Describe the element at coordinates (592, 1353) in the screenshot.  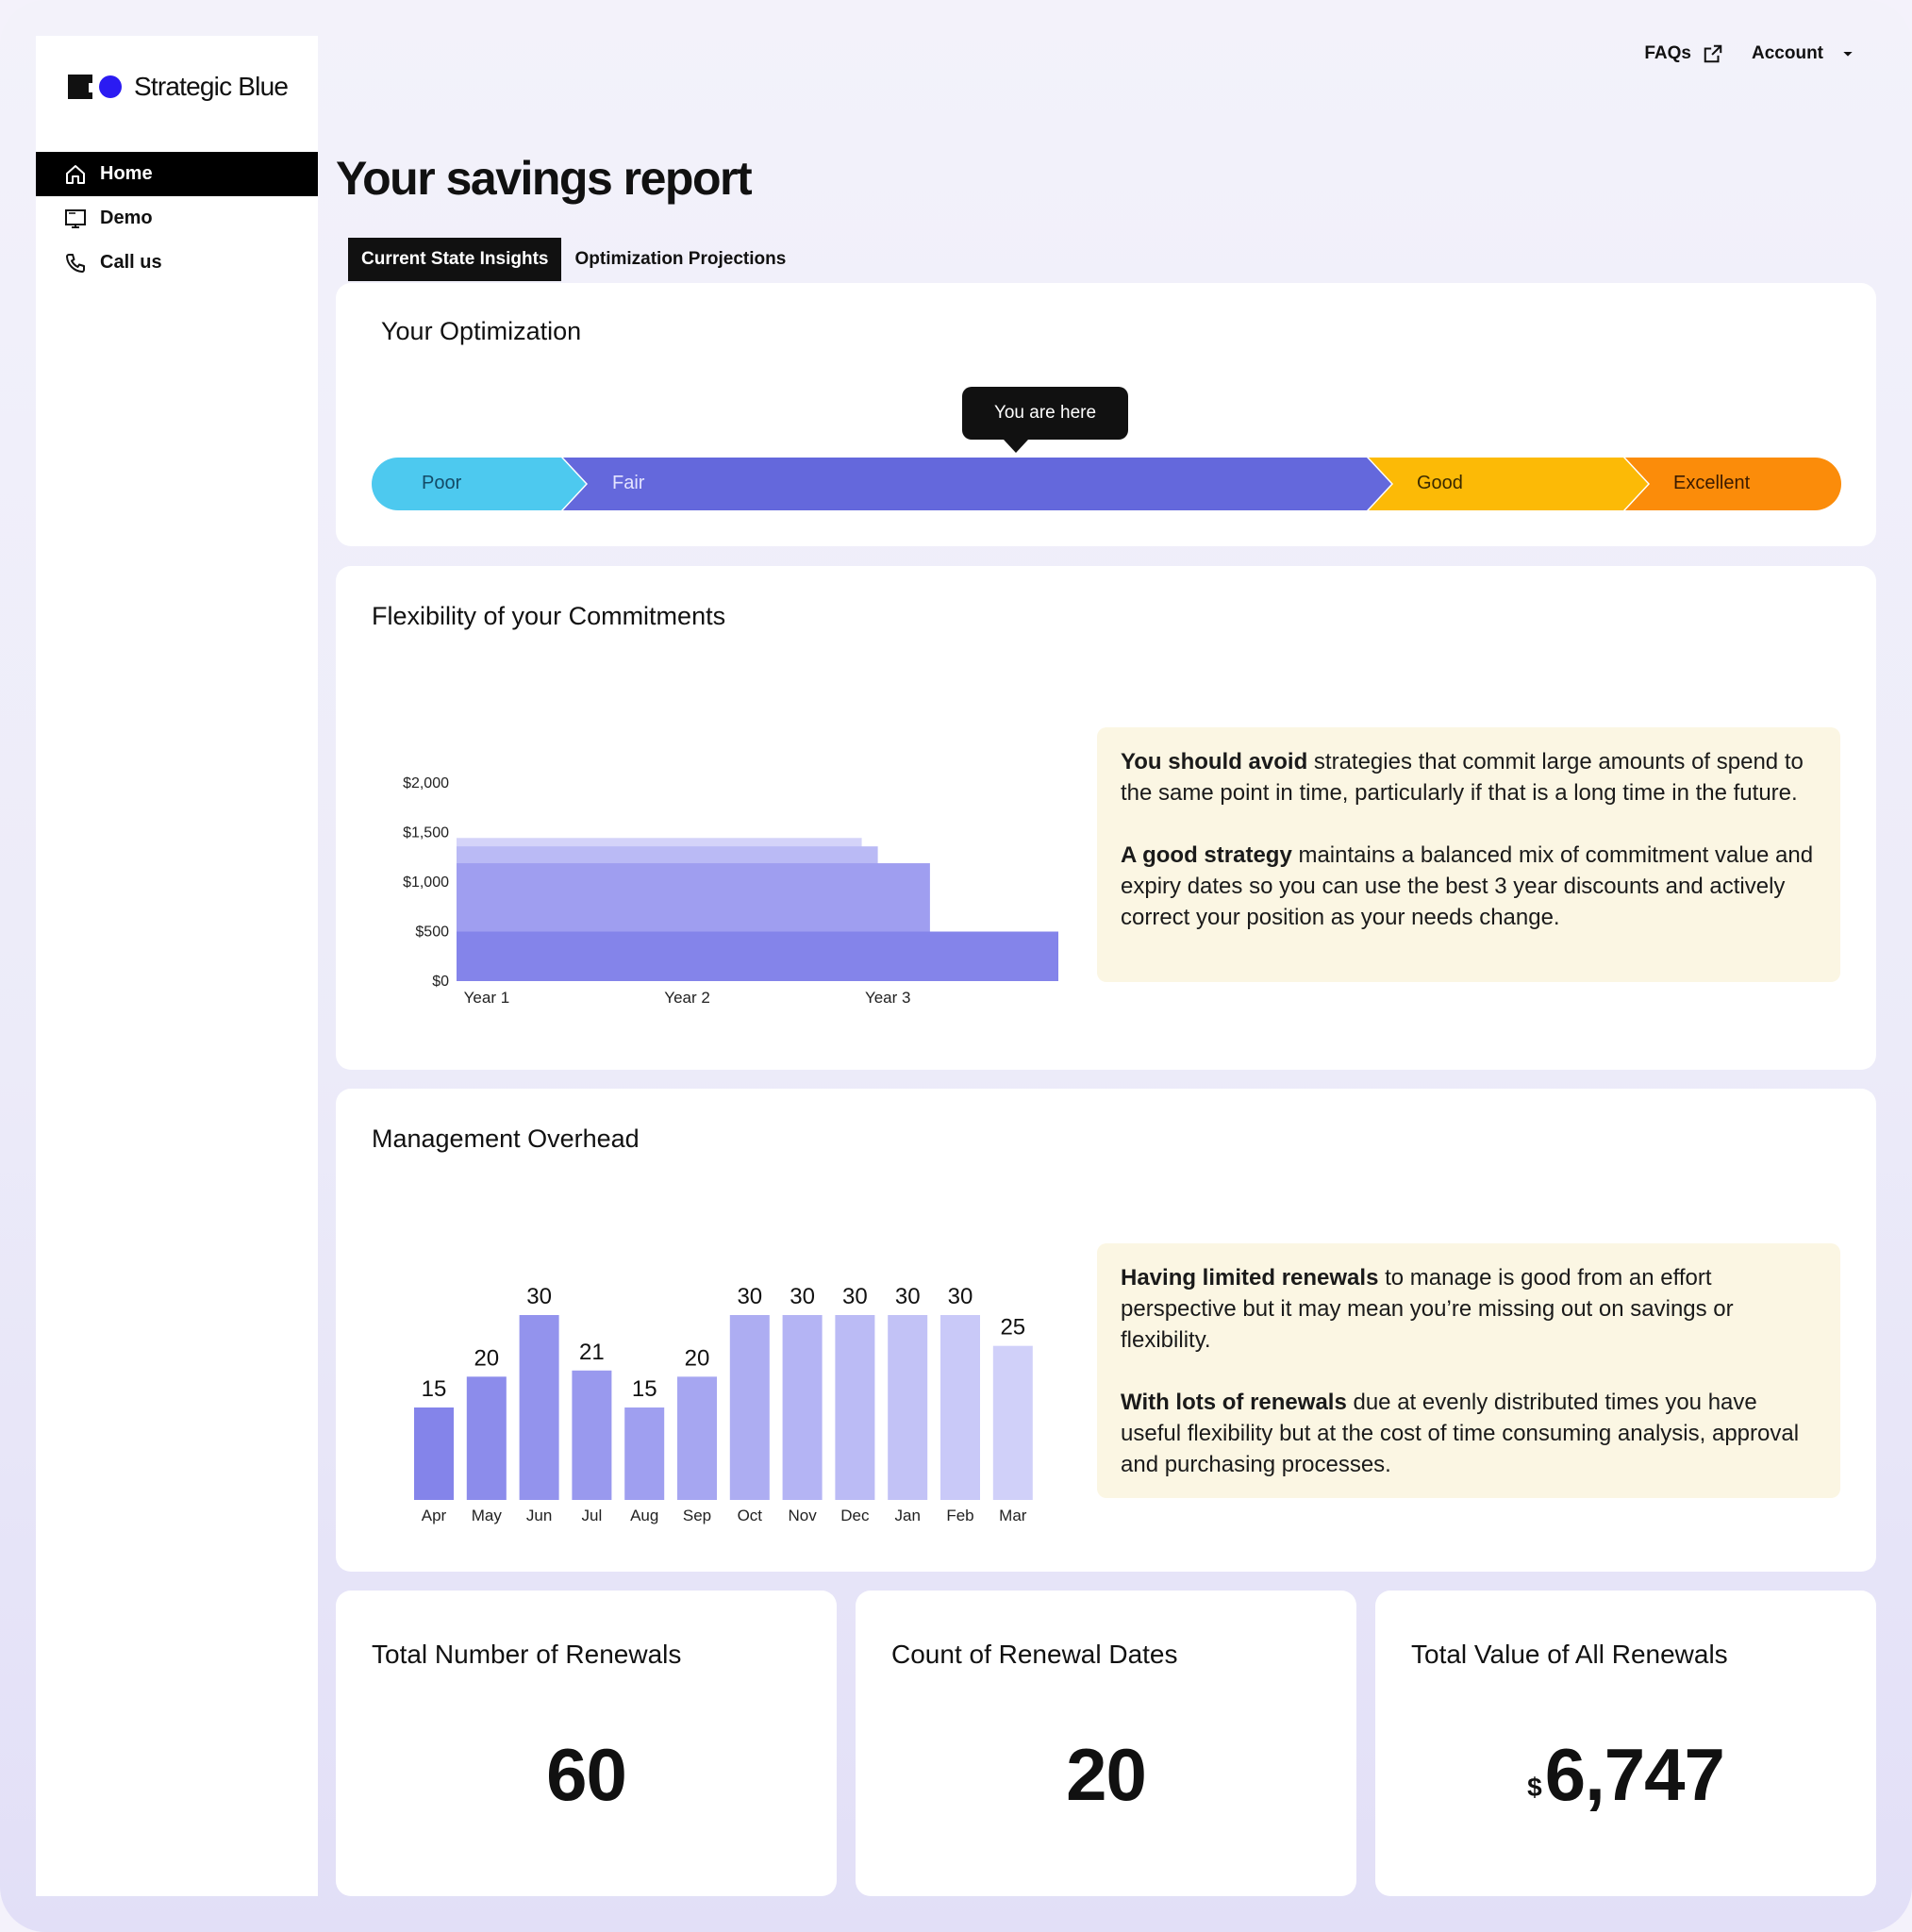
I see `data-label: 21` at that location.